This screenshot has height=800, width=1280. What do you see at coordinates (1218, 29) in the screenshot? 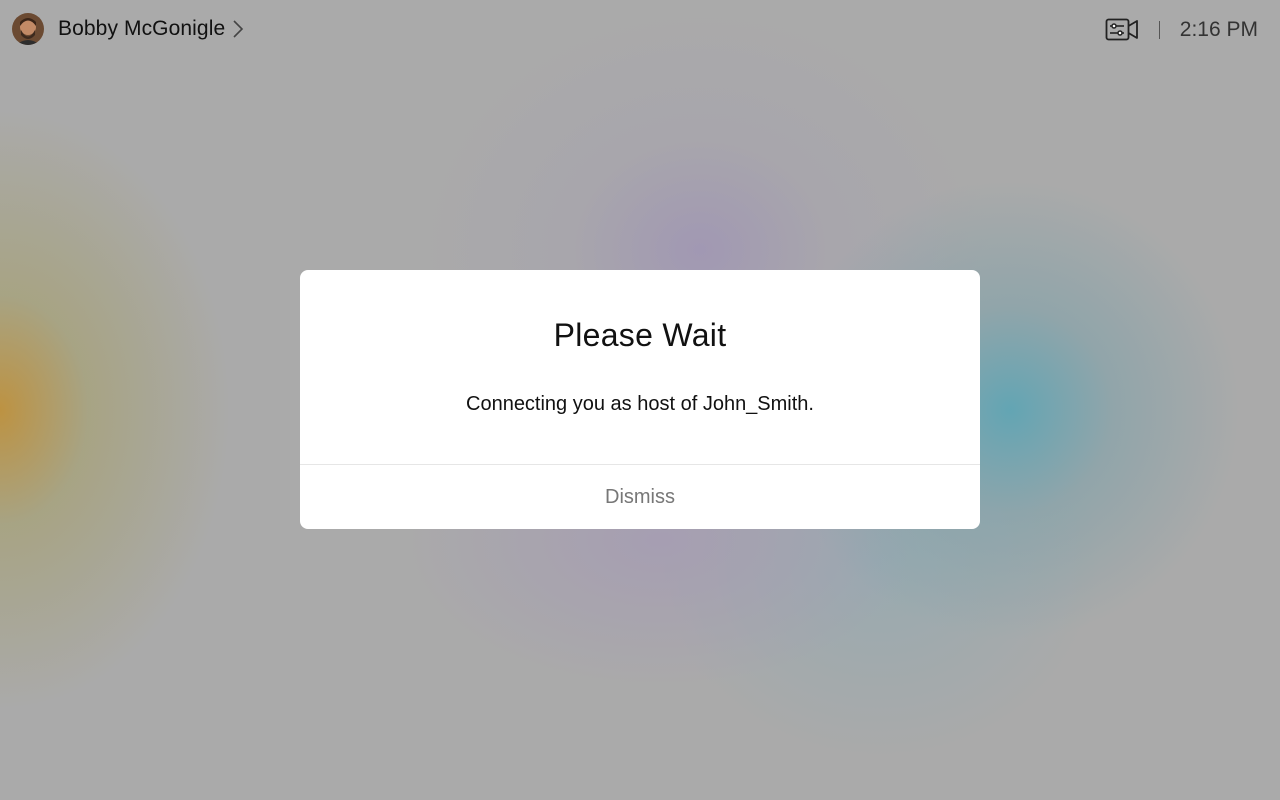
I see `clock: 2:16 PM` at bounding box center [1218, 29].